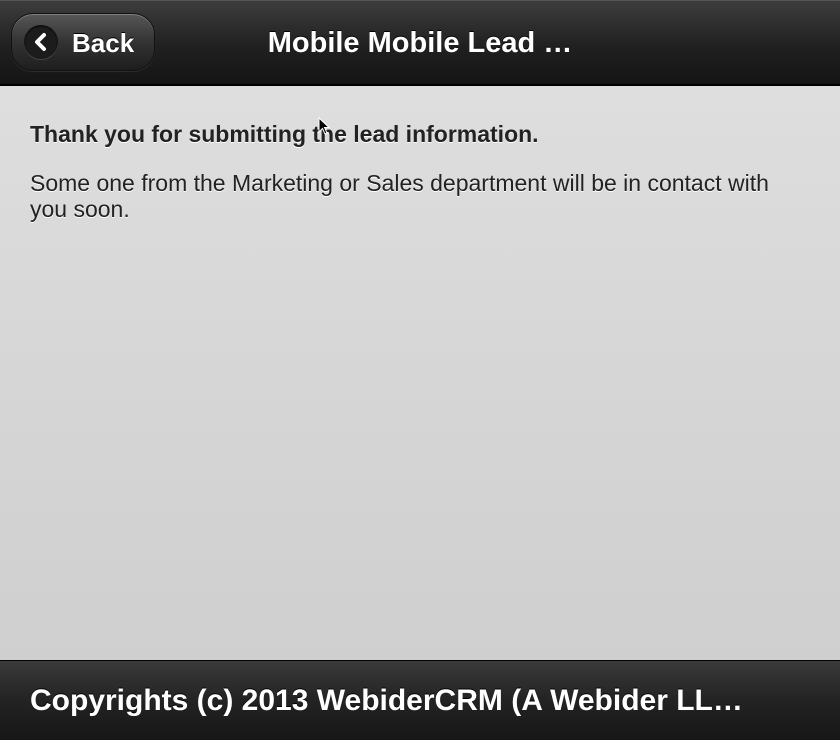 The height and width of the screenshot is (740, 840). I want to click on back-button: Back, so click(83, 42).